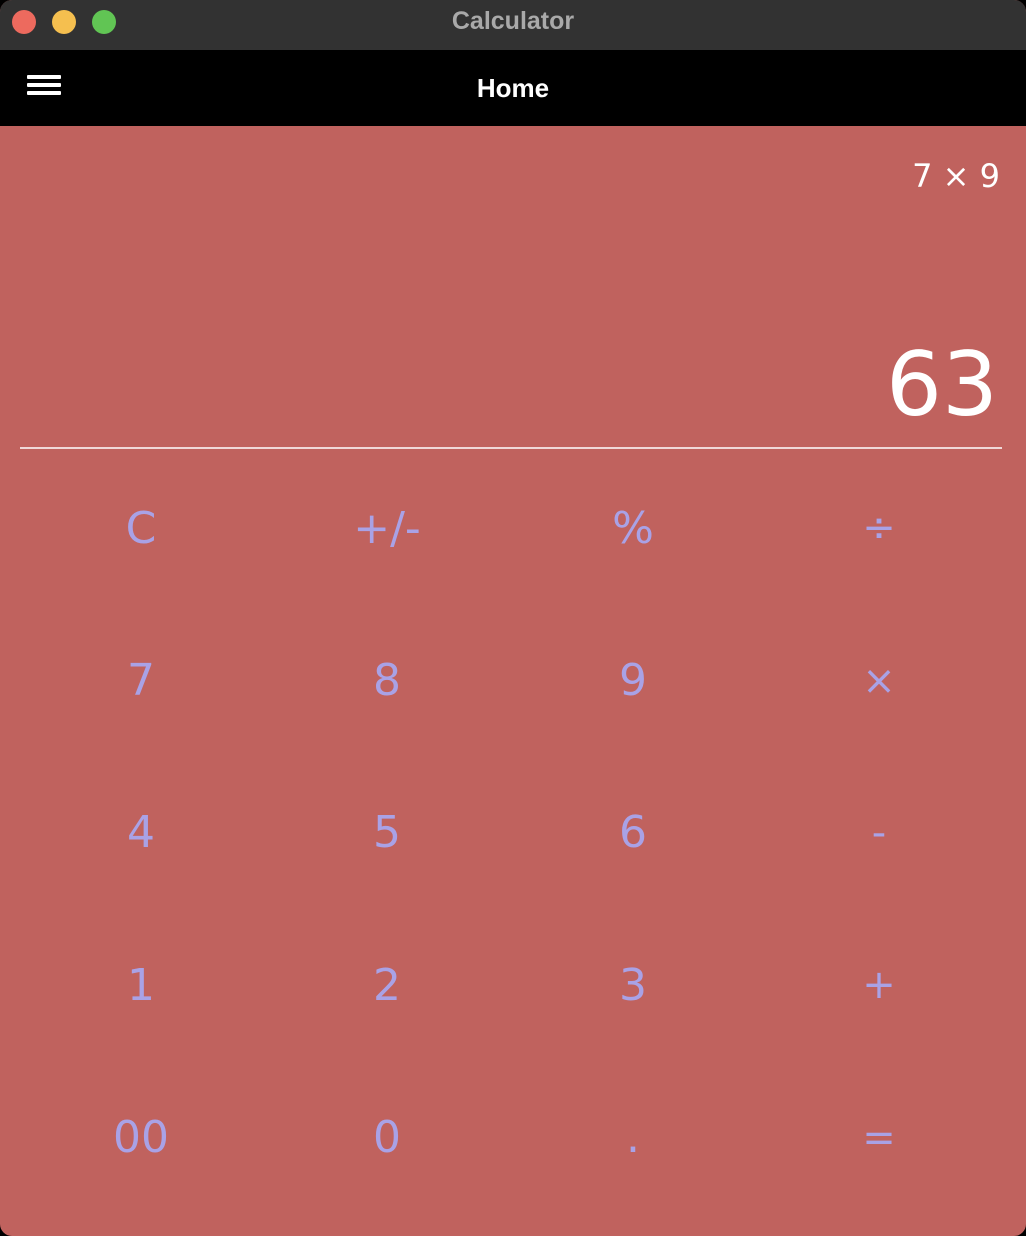  Describe the element at coordinates (511, 448) in the screenshot. I see `display-divider` at that location.